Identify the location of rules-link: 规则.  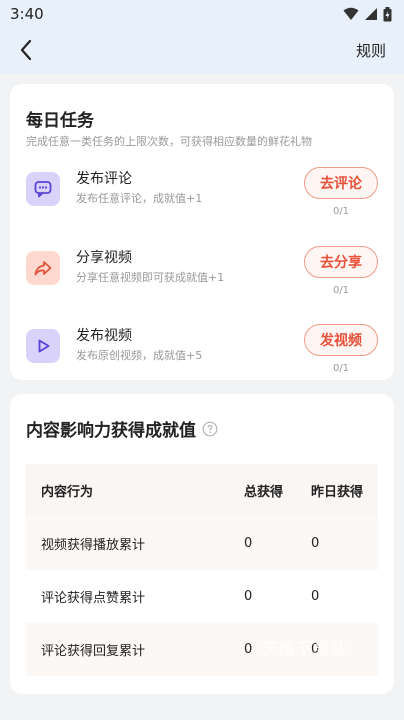
(371, 50).